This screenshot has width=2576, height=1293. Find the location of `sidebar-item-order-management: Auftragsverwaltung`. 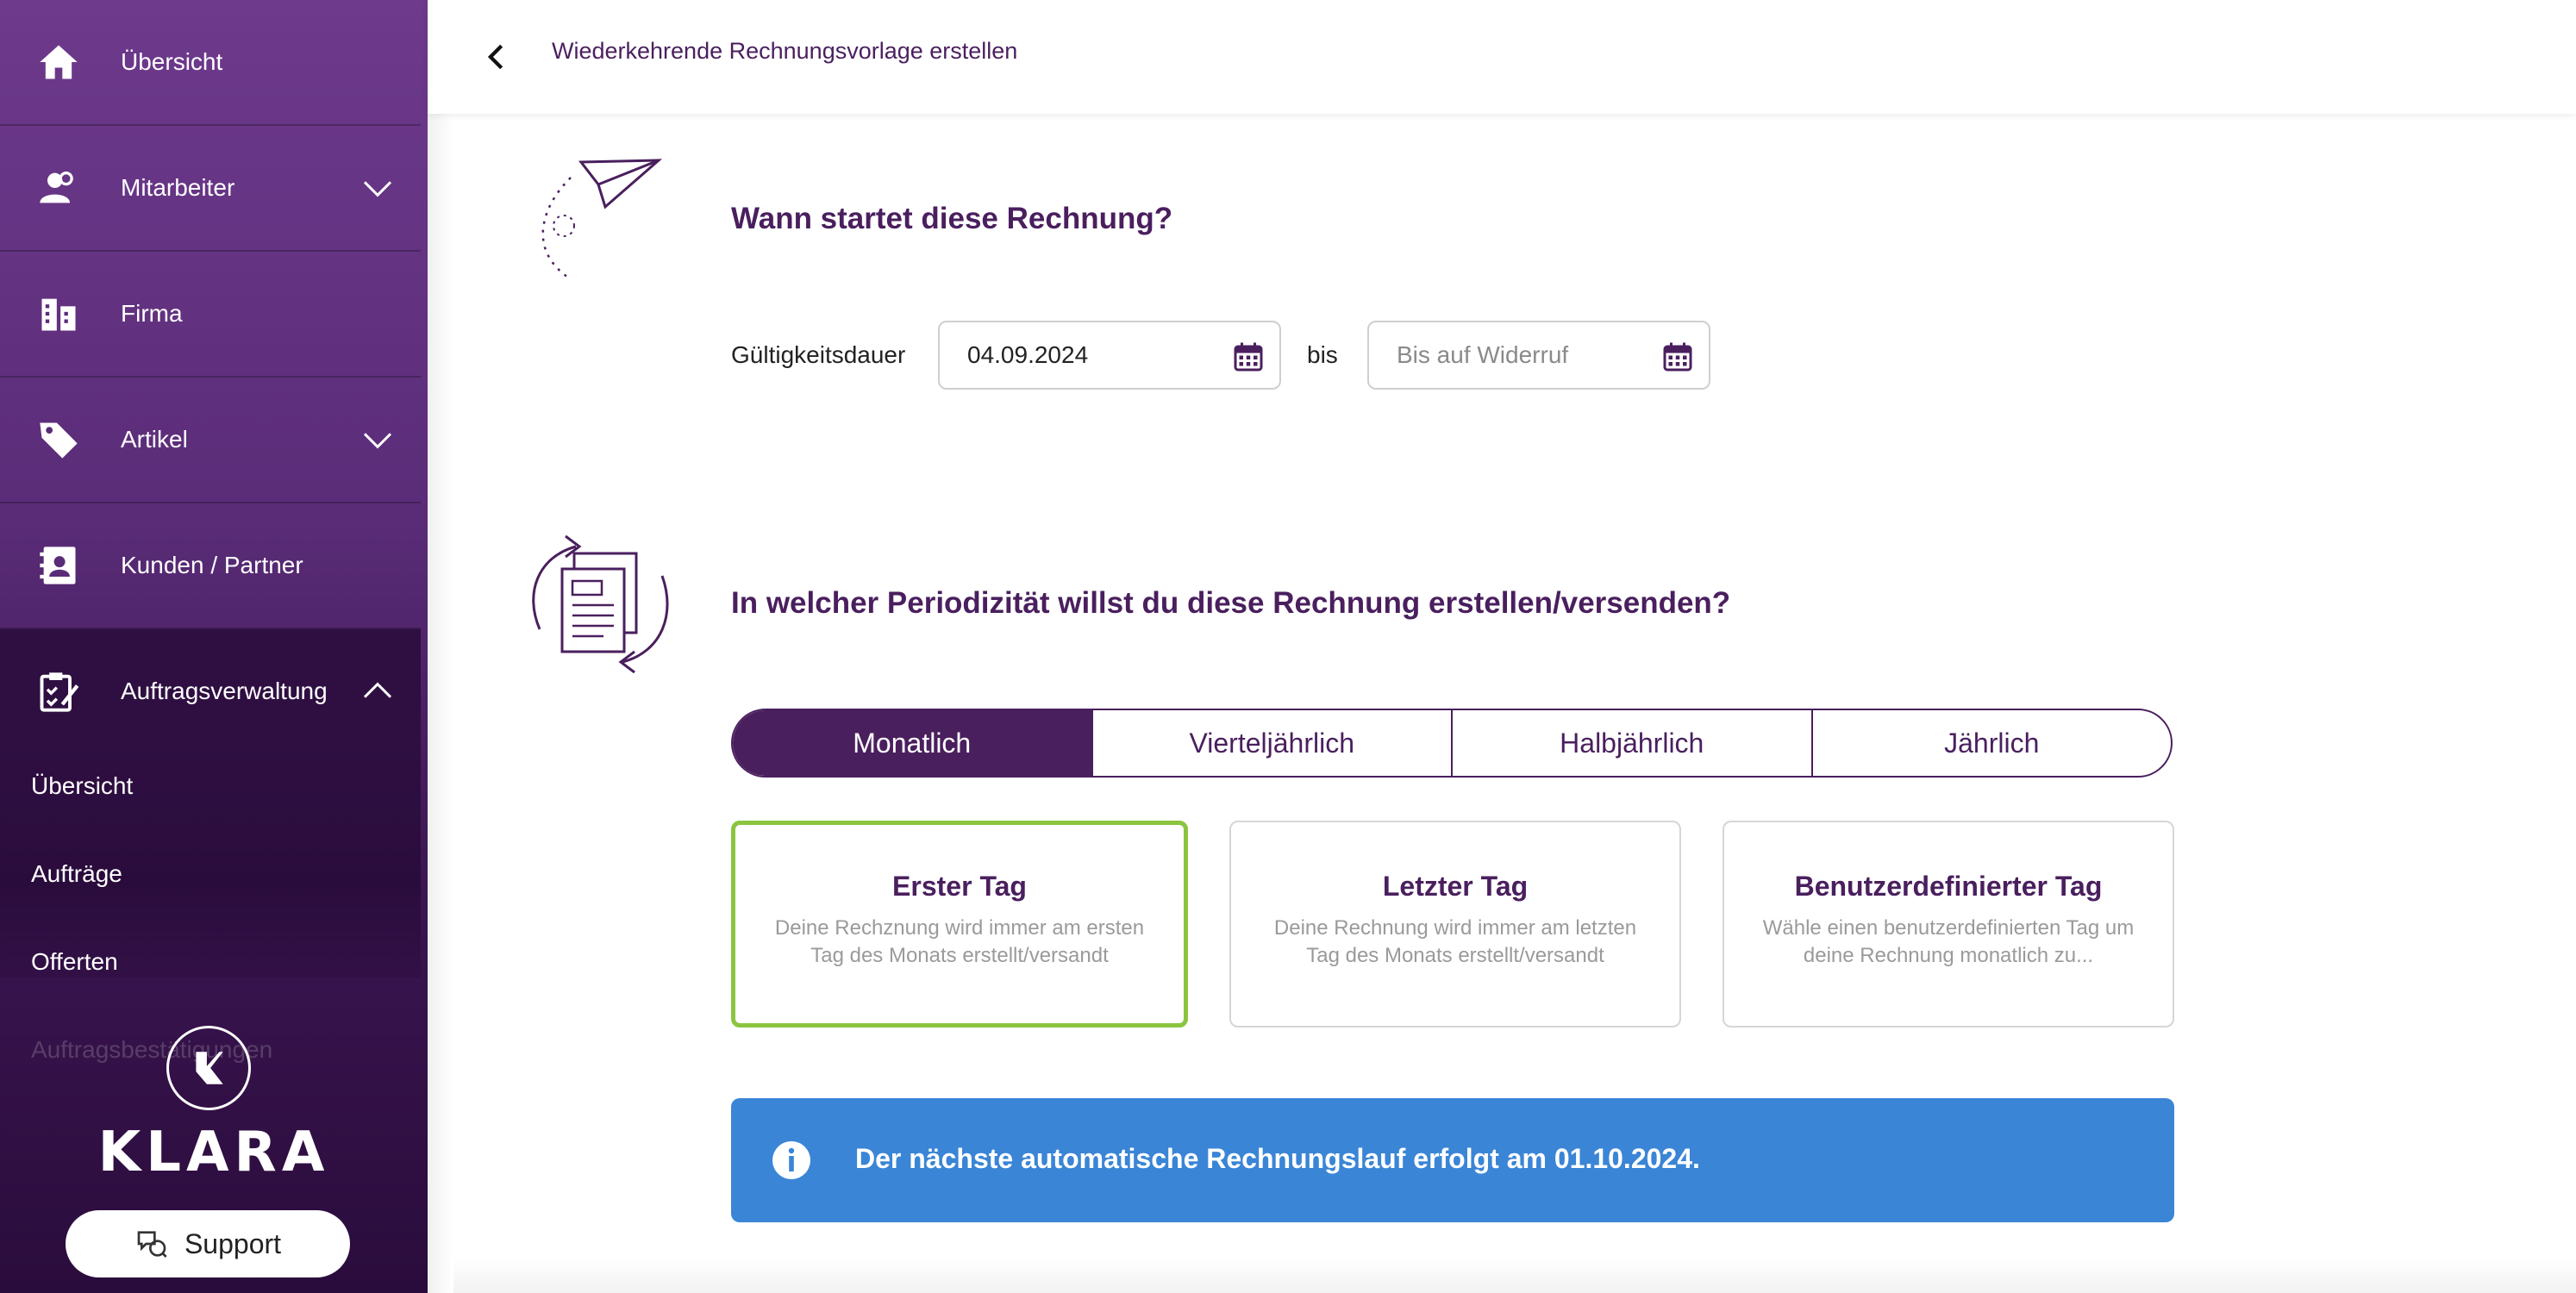

sidebar-item-order-management: Auftragsverwaltung is located at coordinates (211, 692).